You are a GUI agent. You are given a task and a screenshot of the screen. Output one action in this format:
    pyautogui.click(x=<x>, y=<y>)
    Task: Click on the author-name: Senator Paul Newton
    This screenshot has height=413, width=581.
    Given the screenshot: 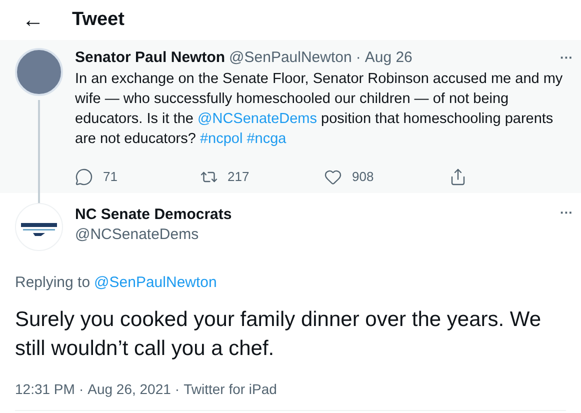 What is the action you would take?
    pyautogui.click(x=150, y=58)
    